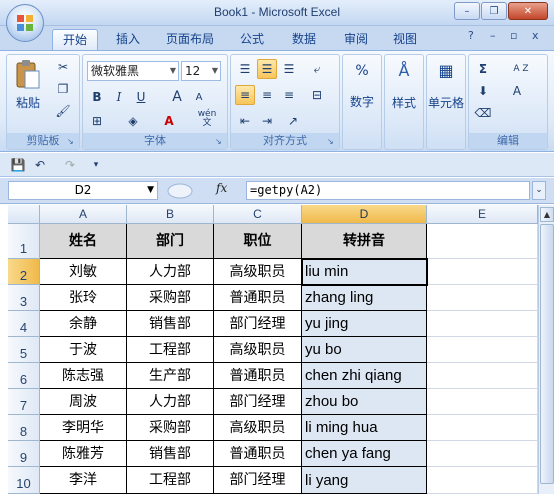  What do you see at coordinates (63, 89) in the screenshot?
I see `copy-icon: ❐` at bounding box center [63, 89].